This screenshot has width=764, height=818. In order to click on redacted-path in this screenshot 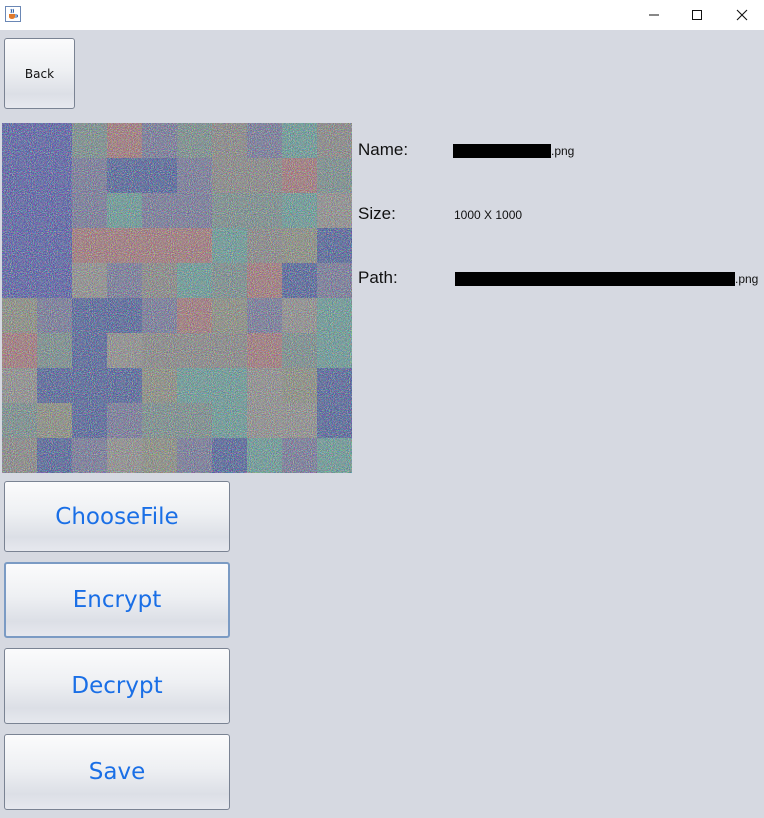, I will do `click(595, 279)`.